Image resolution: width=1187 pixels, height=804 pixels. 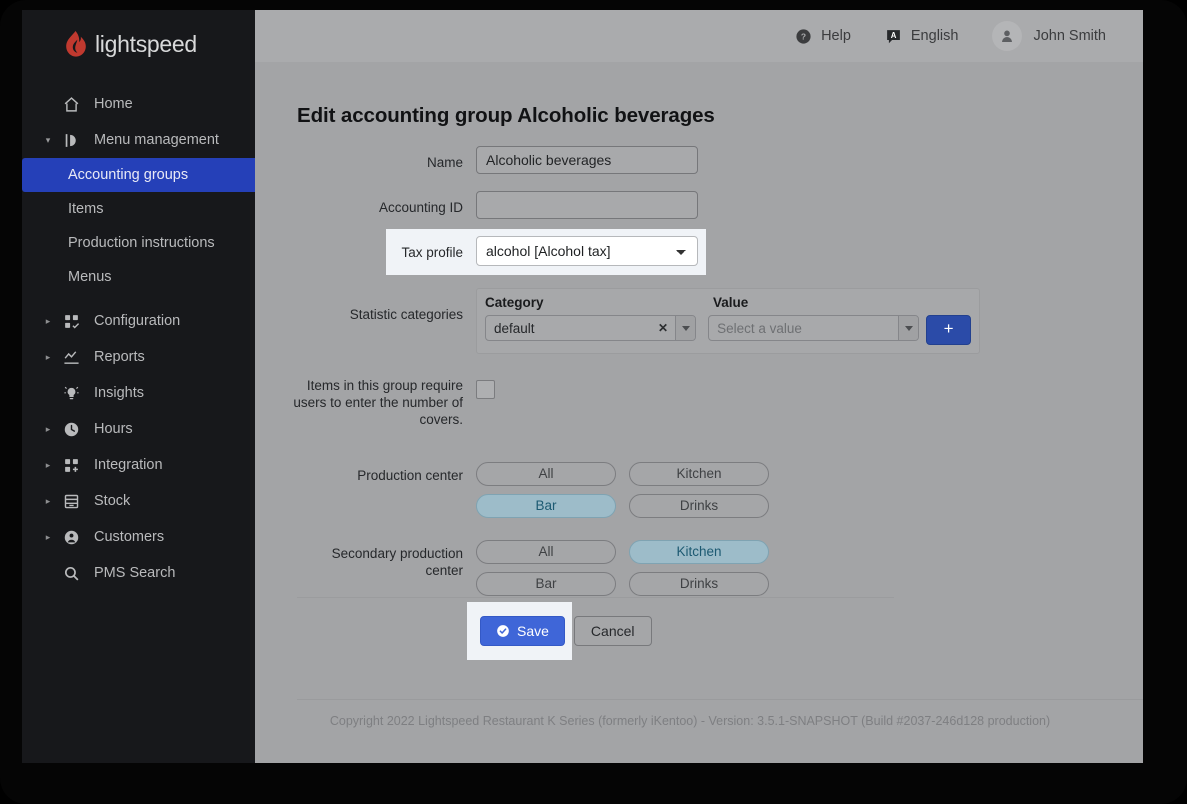 What do you see at coordinates (699, 474) in the screenshot?
I see `production-center-option-kitchen: Kitchen` at bounding box center [699, 474].